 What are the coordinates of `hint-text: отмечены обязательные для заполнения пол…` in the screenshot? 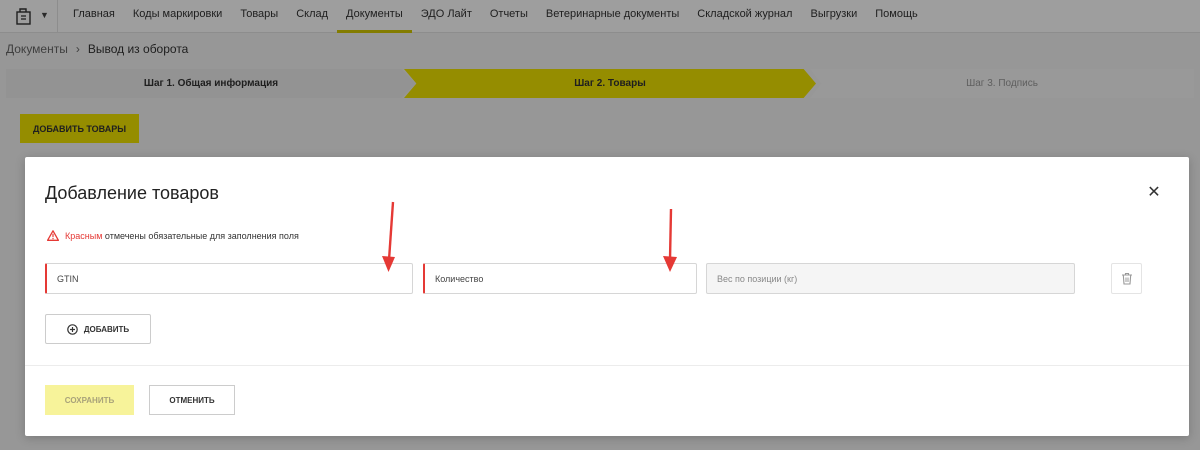 It's located at (201, 235).